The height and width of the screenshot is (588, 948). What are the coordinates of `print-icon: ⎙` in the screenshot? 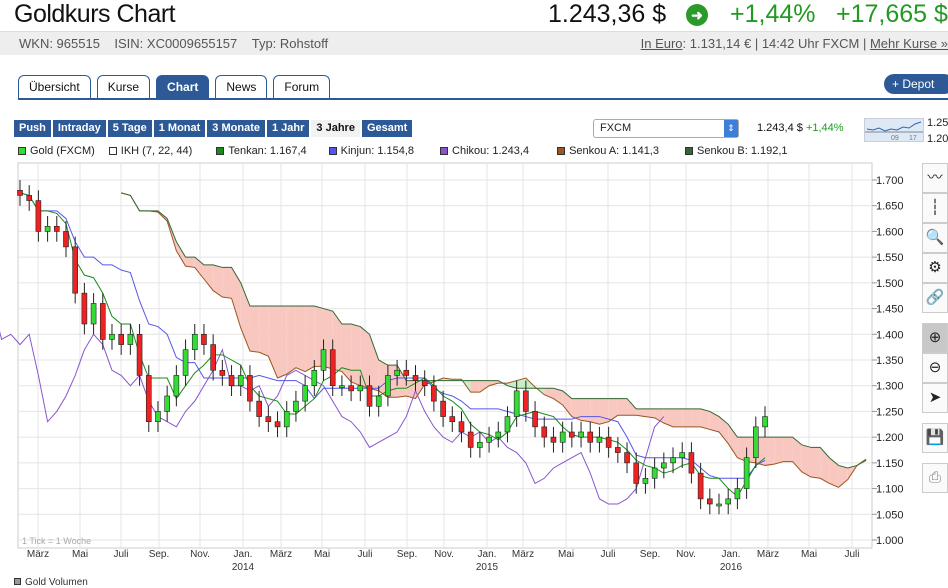 It's located at (935, 478).